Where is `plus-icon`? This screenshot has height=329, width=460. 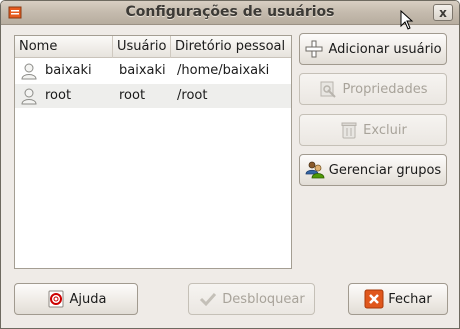
plus-icon is located at coordinates (314, 49).